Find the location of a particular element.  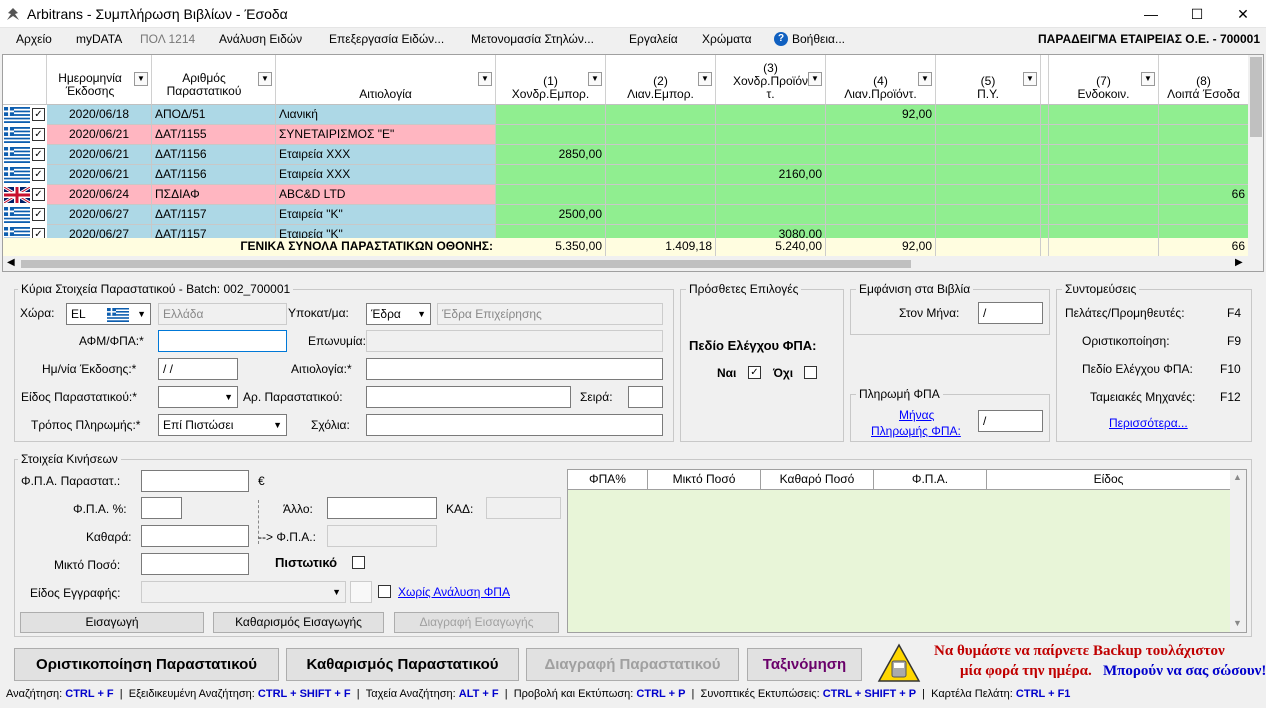

scroll-up-icon: ▲ is located at coordinates (1237, 477).